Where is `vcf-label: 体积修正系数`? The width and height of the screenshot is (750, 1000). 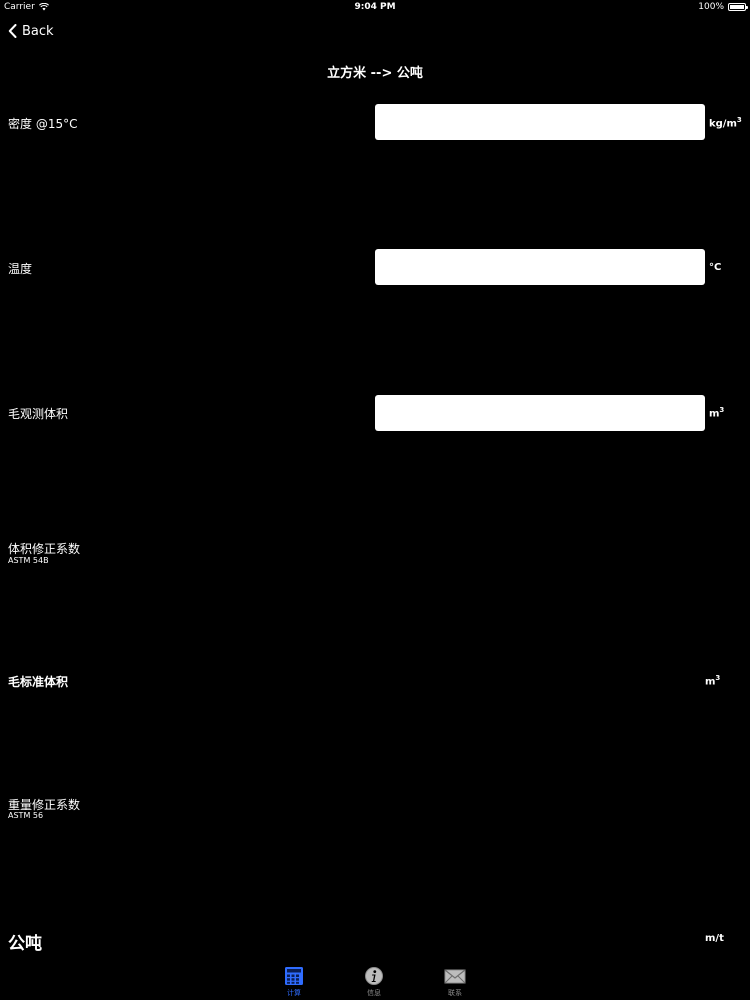 vcf-label: 体积修正系数 is located at coordinates (44, 549).